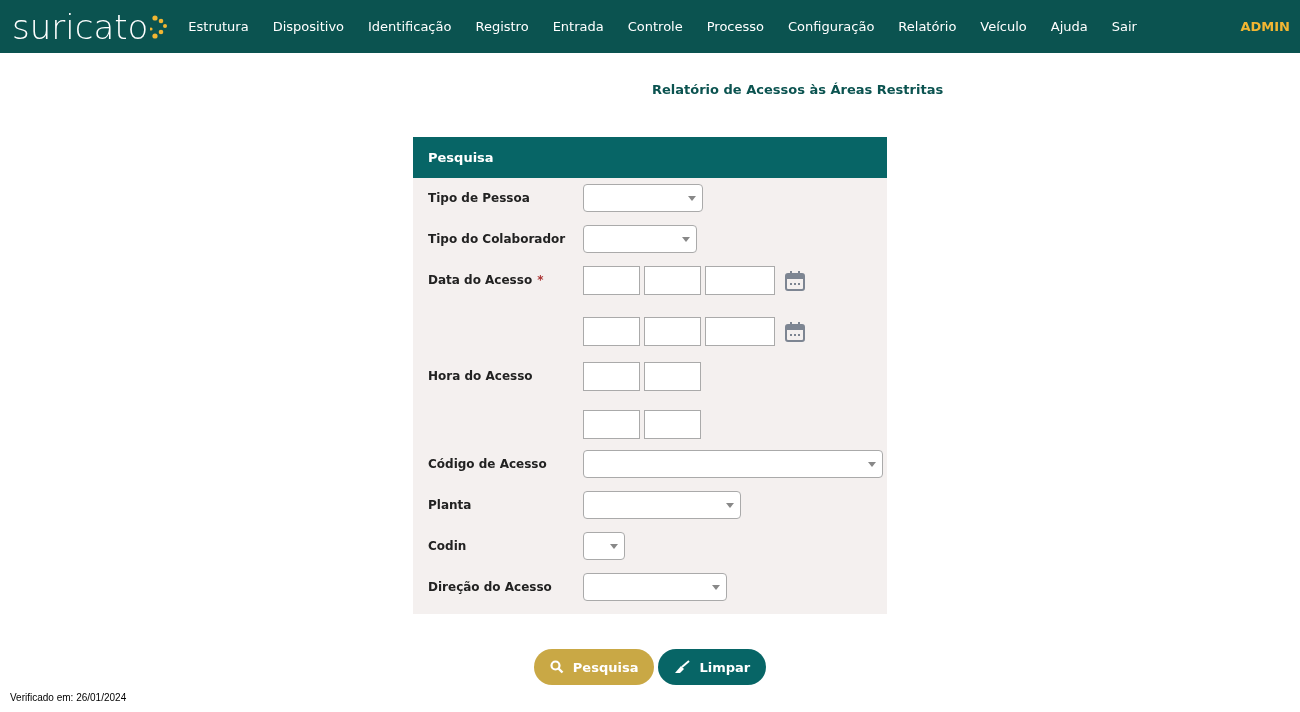 The image size is (1300, 712). I want to click on nav-item: Controle, so click(655, 26).